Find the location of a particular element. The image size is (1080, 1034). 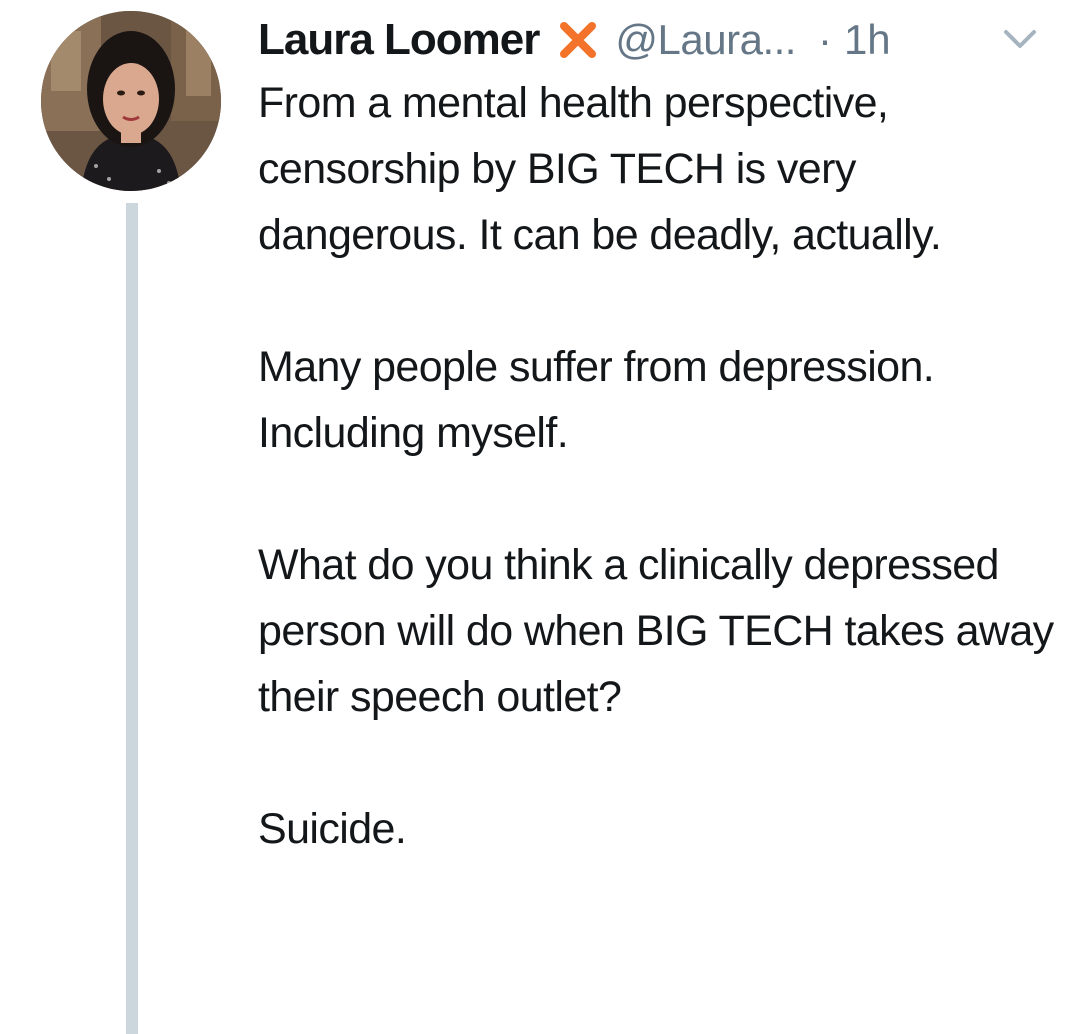

avatar is located at coordinates (131, 101).